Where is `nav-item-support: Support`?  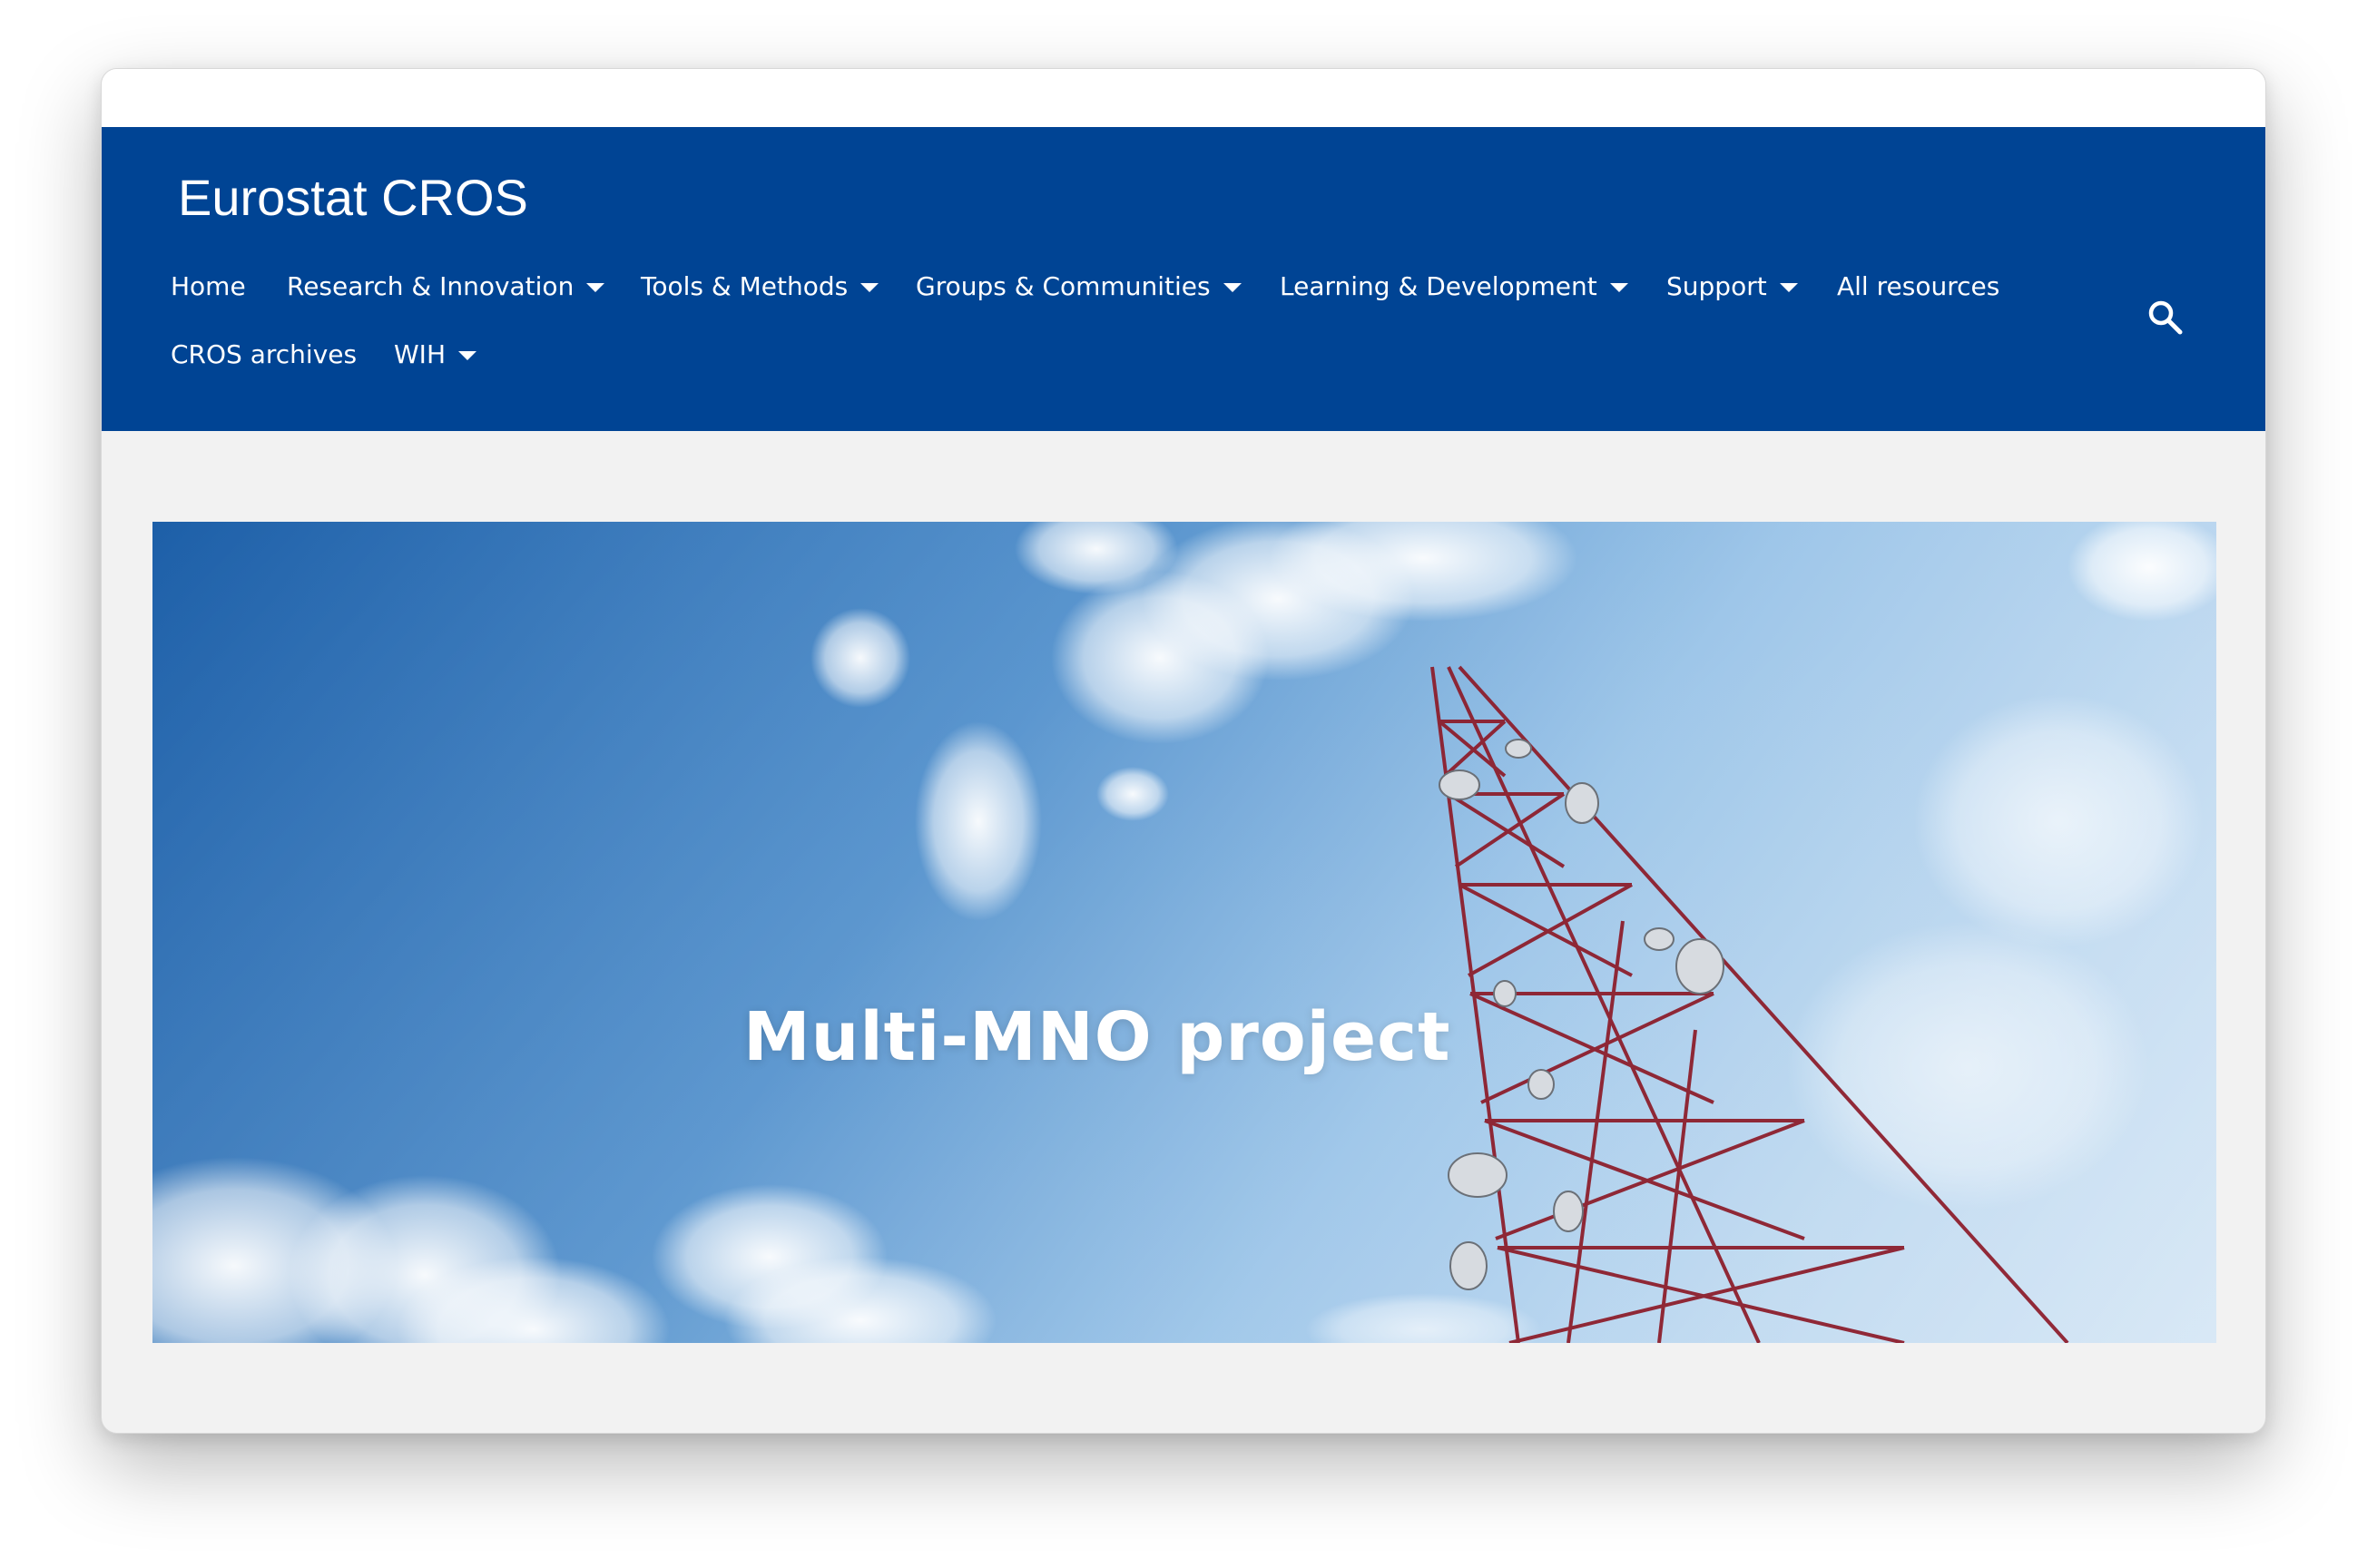
nav-item-support: Support is located at coordinates (1732, 286).